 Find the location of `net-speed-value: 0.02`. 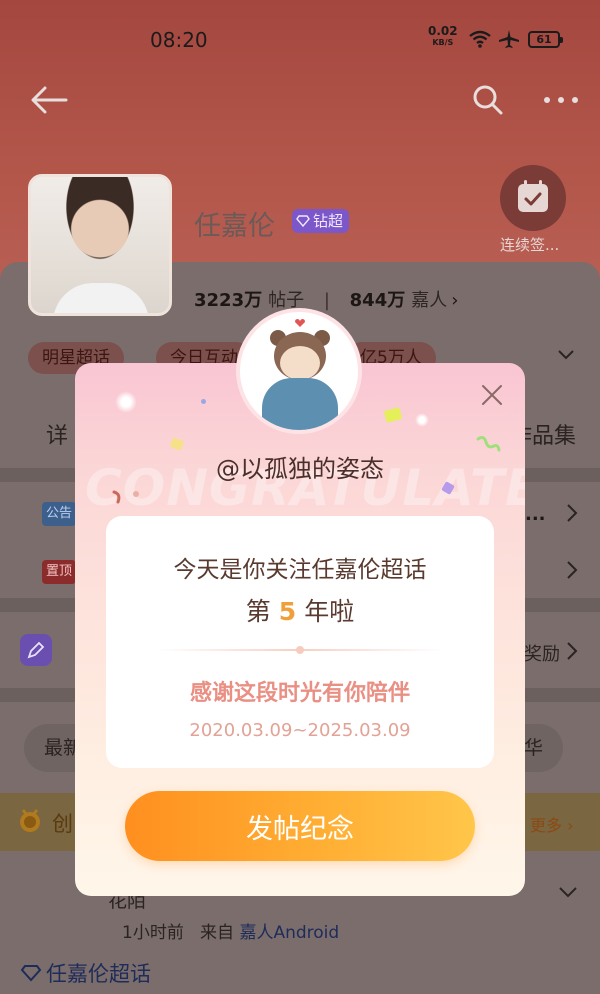

net-speed-value: 0.02 is located at coordinates (443, 31).